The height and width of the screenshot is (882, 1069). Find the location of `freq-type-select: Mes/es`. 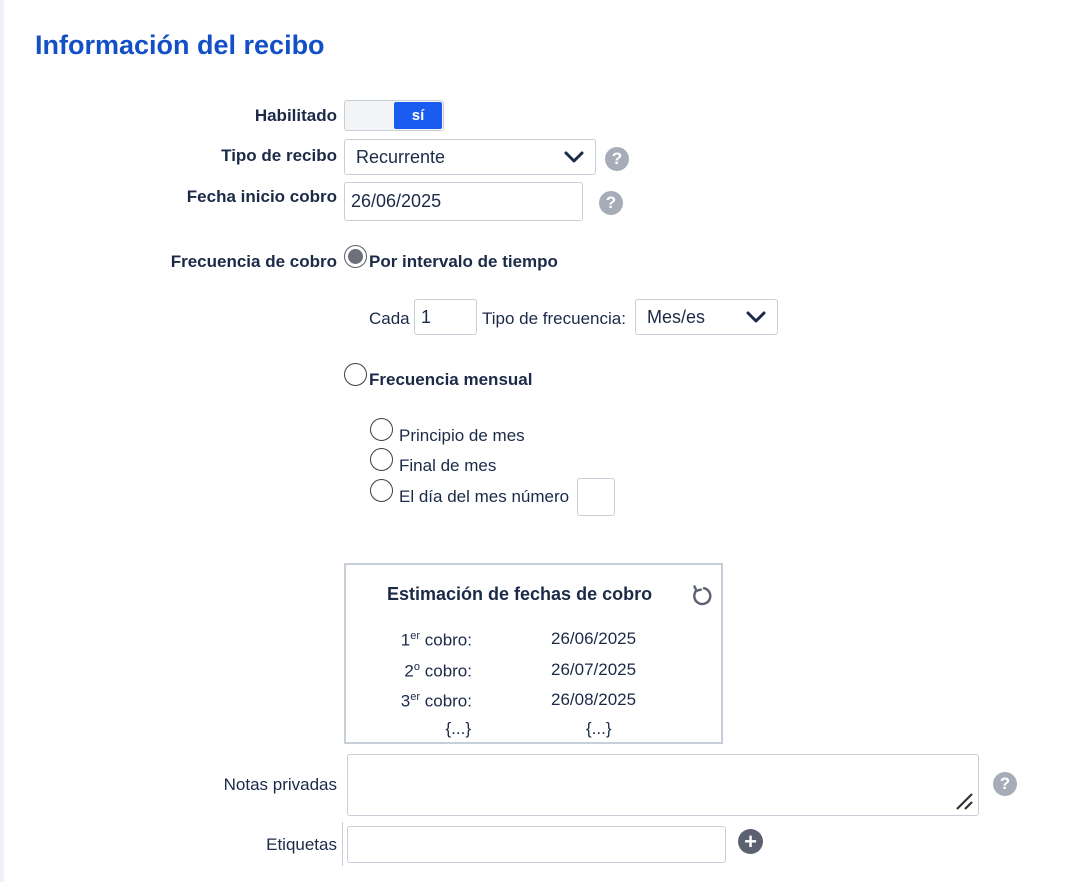

freq-type-select: Mes/es is located at coordinates (706, 317).